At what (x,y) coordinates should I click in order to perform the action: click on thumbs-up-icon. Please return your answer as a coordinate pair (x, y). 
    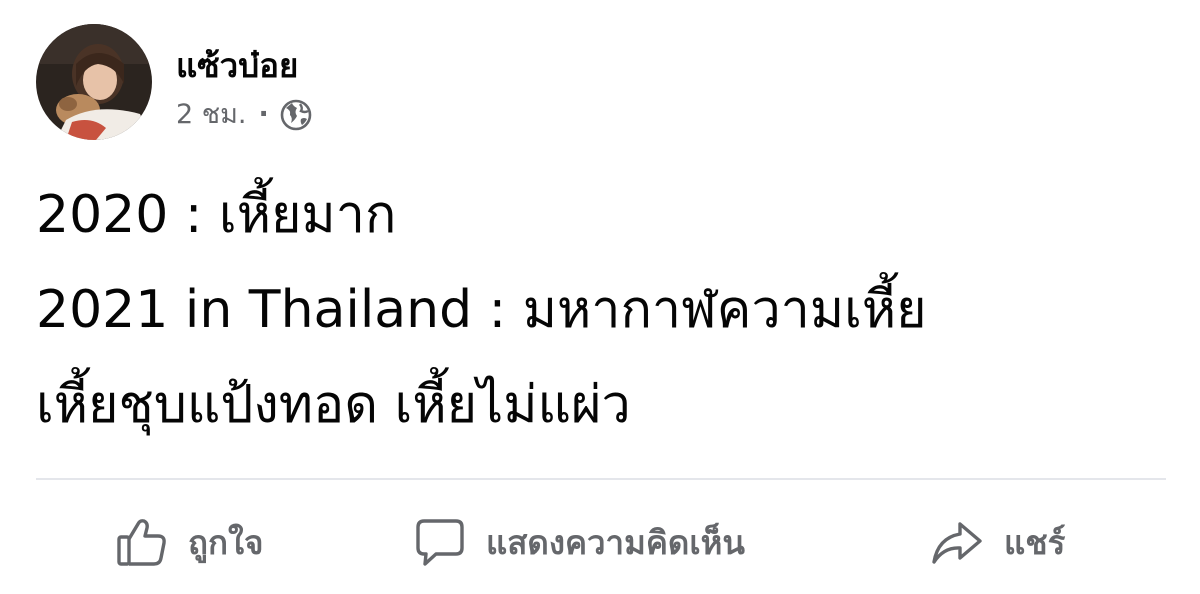
    Looking at the image, I should click on (142, 542).